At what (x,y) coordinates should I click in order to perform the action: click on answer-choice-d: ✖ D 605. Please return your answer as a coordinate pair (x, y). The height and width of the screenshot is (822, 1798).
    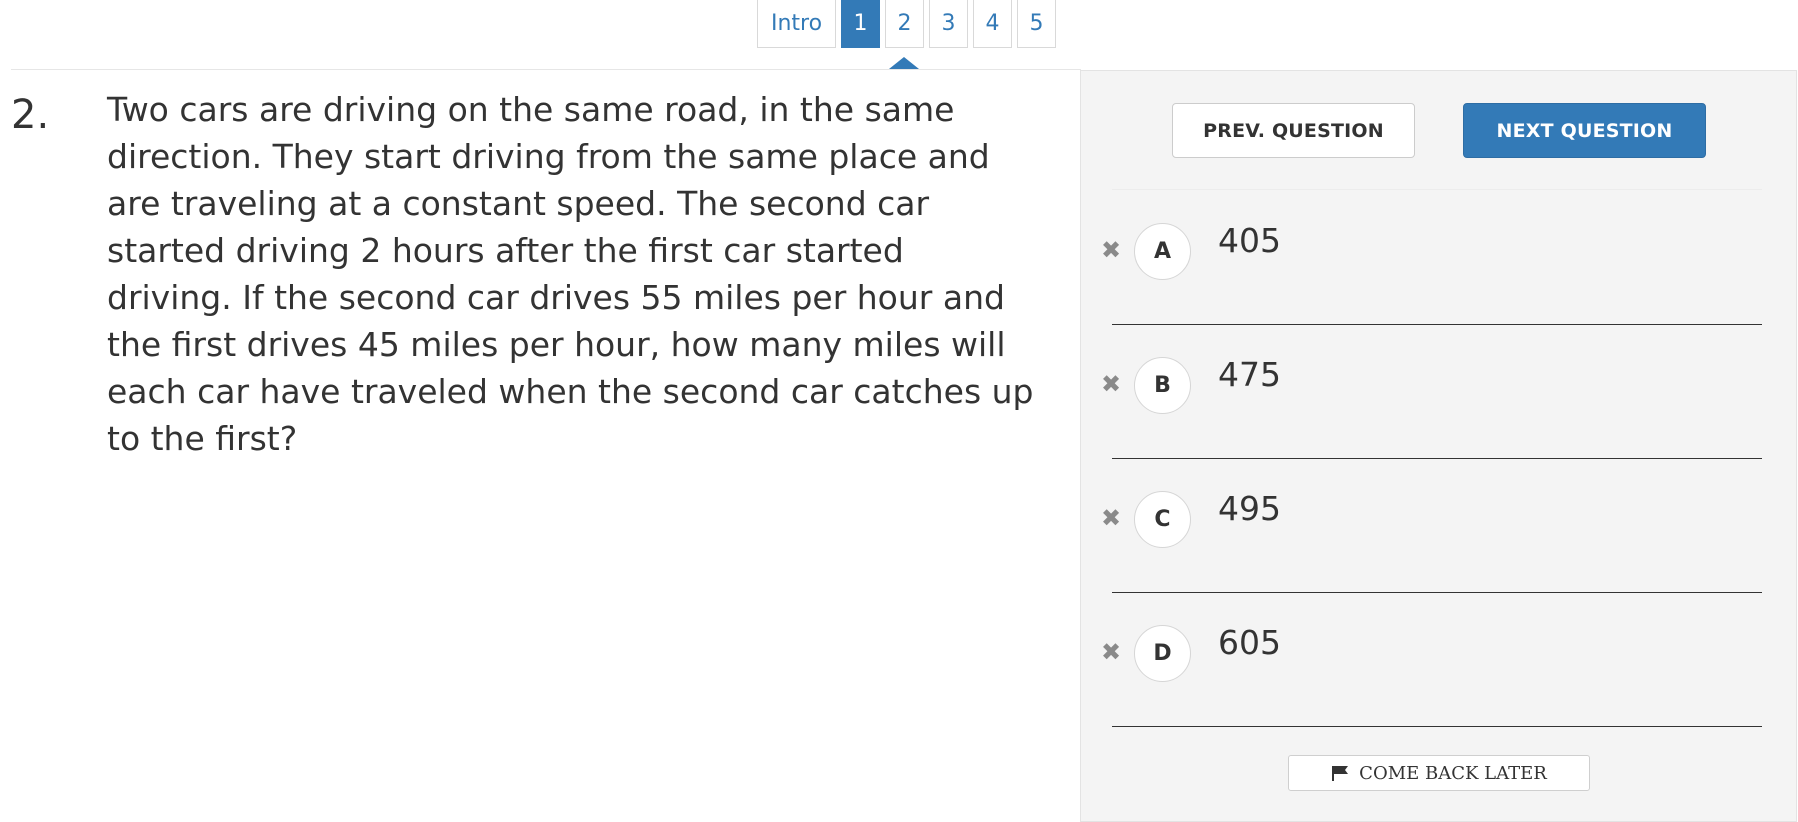
    Looking at the image, I should click on (1439, 660).